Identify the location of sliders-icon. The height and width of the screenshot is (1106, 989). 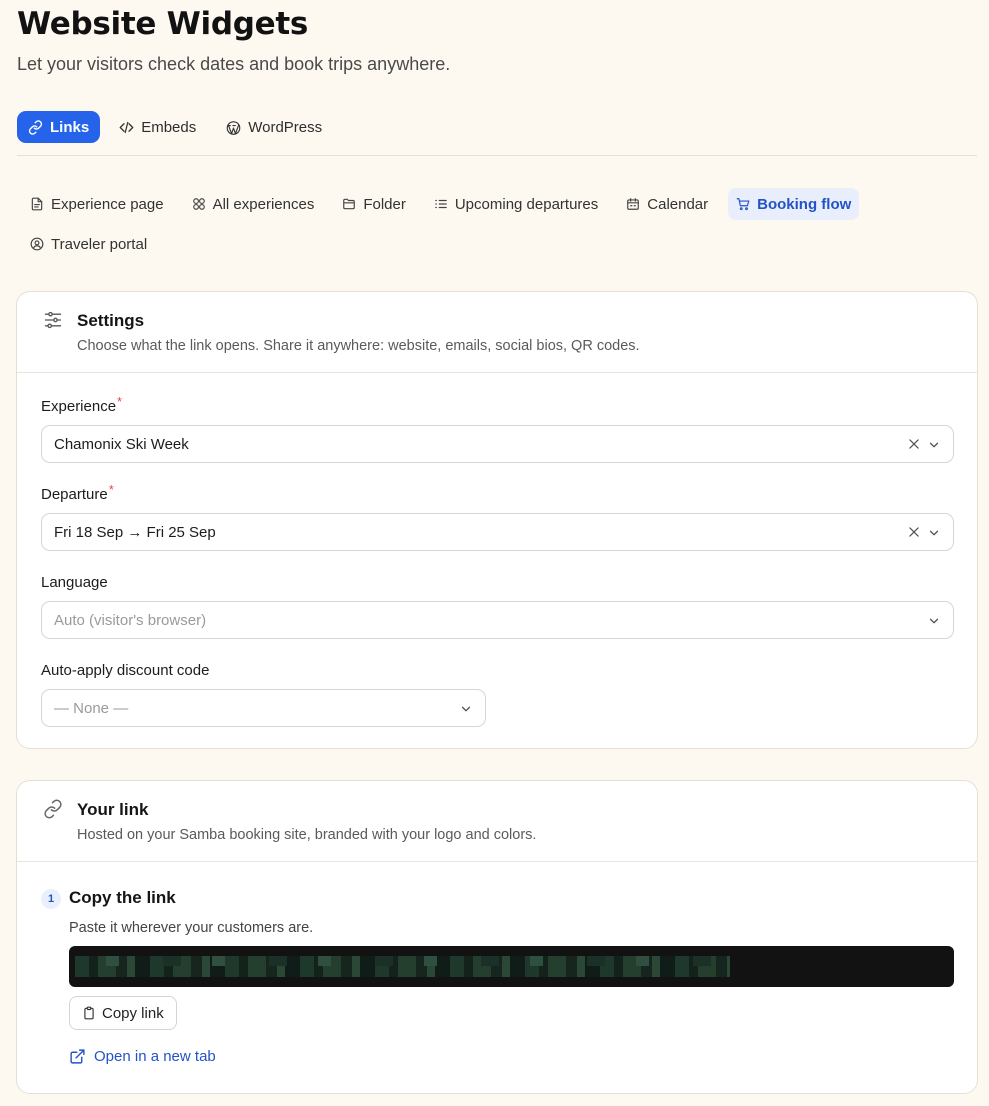
(53, 320).